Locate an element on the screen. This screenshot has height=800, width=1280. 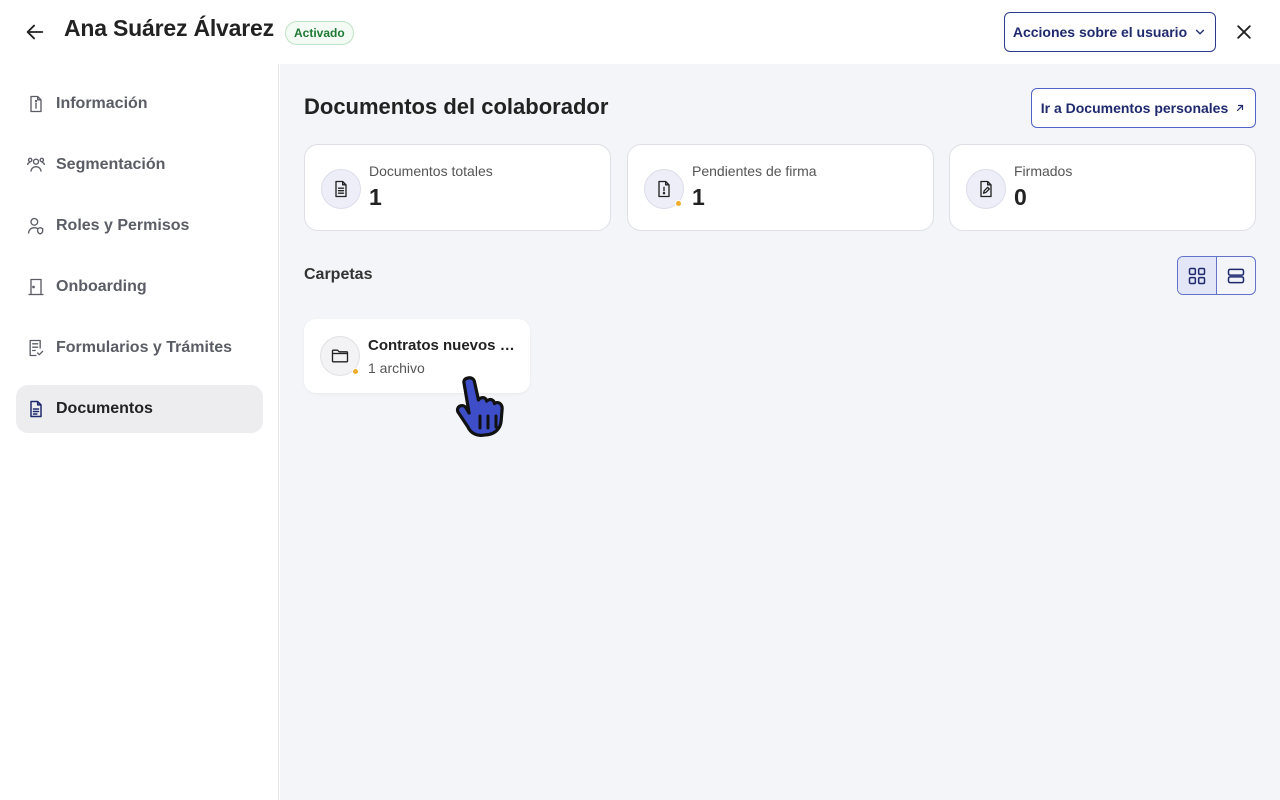
sidebar-item-label: Onboarding is located at coordinates (101, 286).